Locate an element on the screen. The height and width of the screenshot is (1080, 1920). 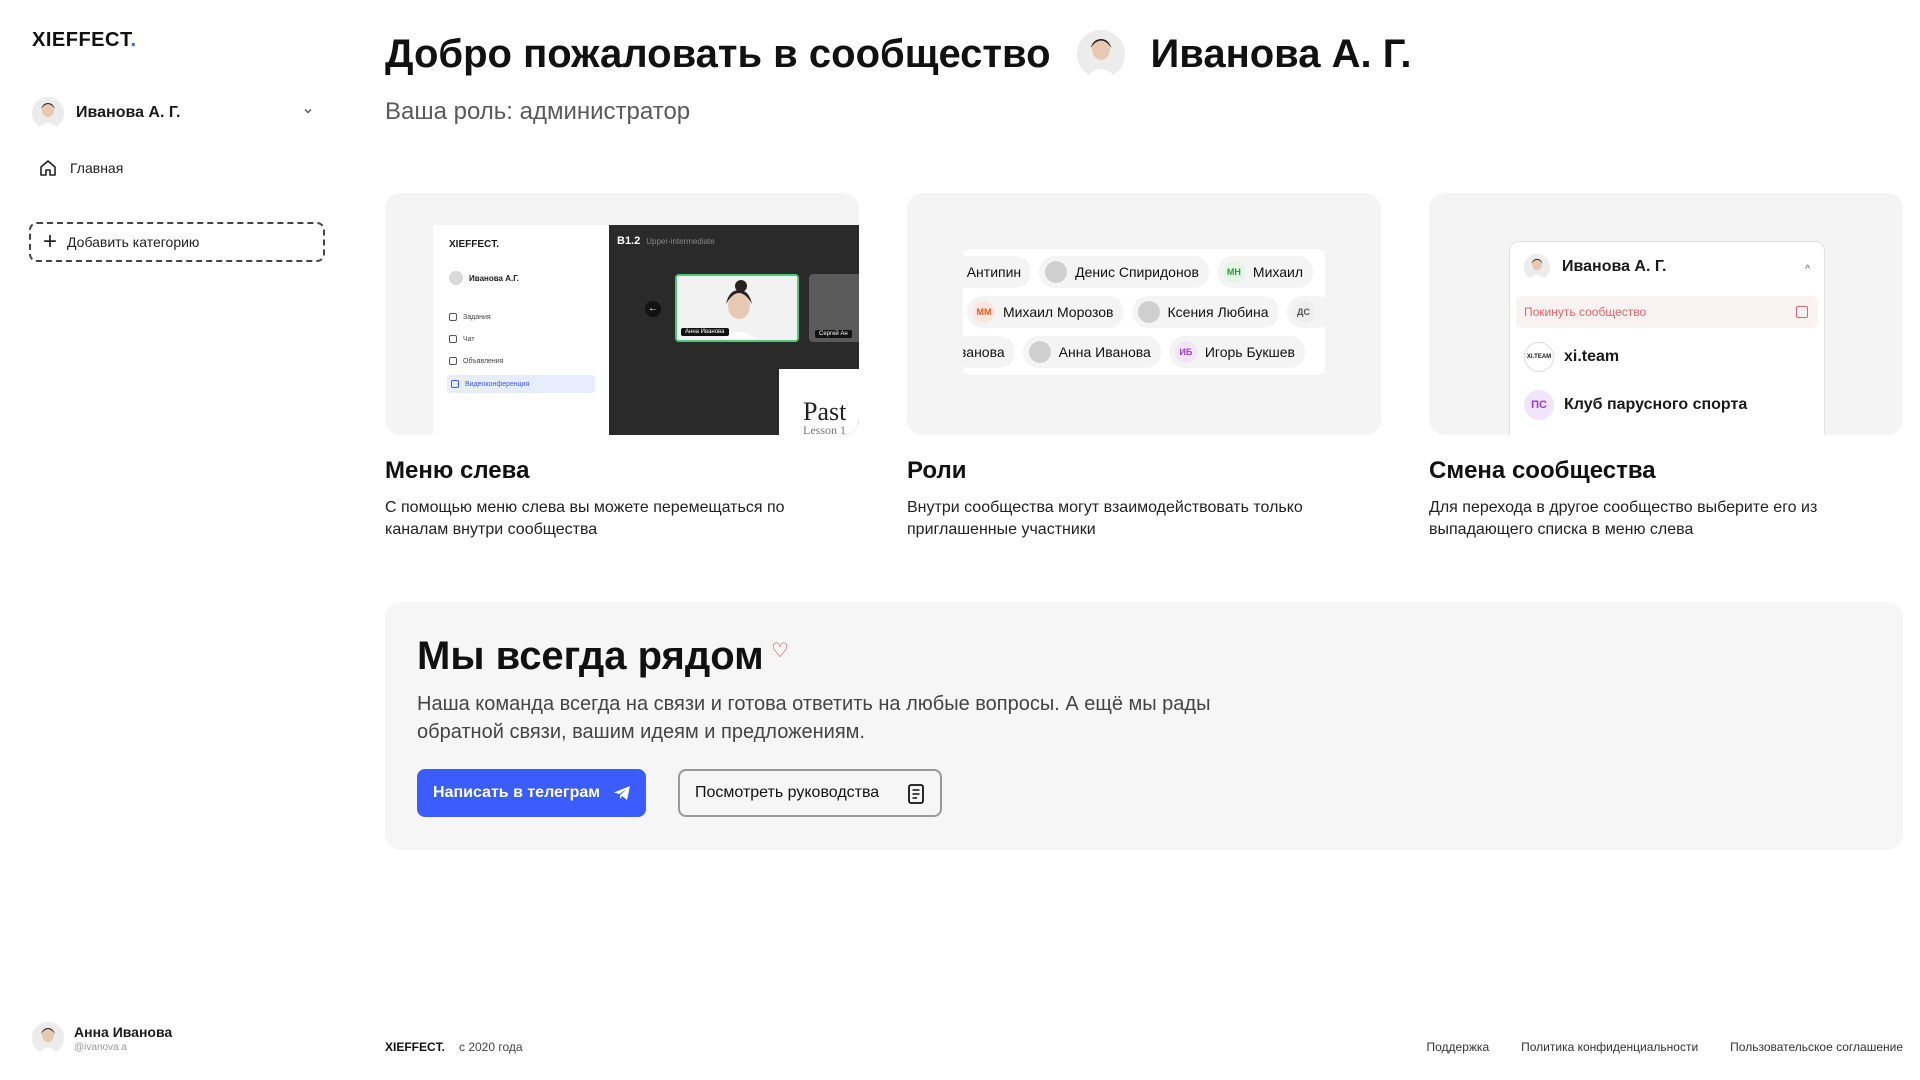
footer-logo: XIEFFECT. is located at coordinates (415, 1047).